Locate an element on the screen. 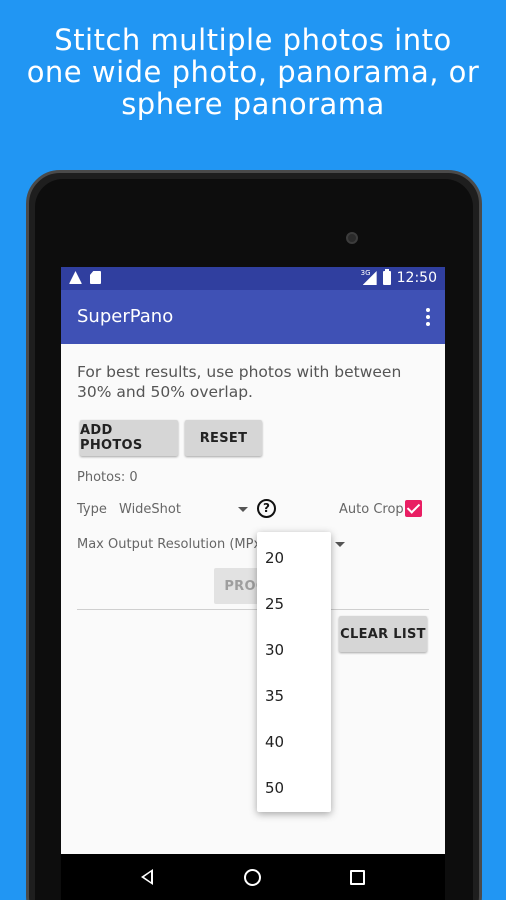  auto-crop-label: Auto Crop is located at coordinates (371, 509).